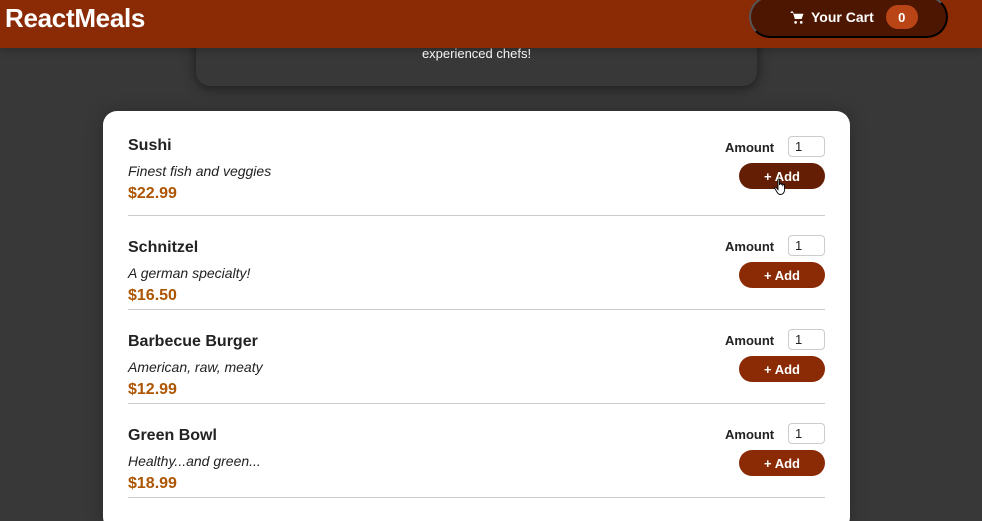  I want to click on meal-price: $12.99, so click(152, 389).